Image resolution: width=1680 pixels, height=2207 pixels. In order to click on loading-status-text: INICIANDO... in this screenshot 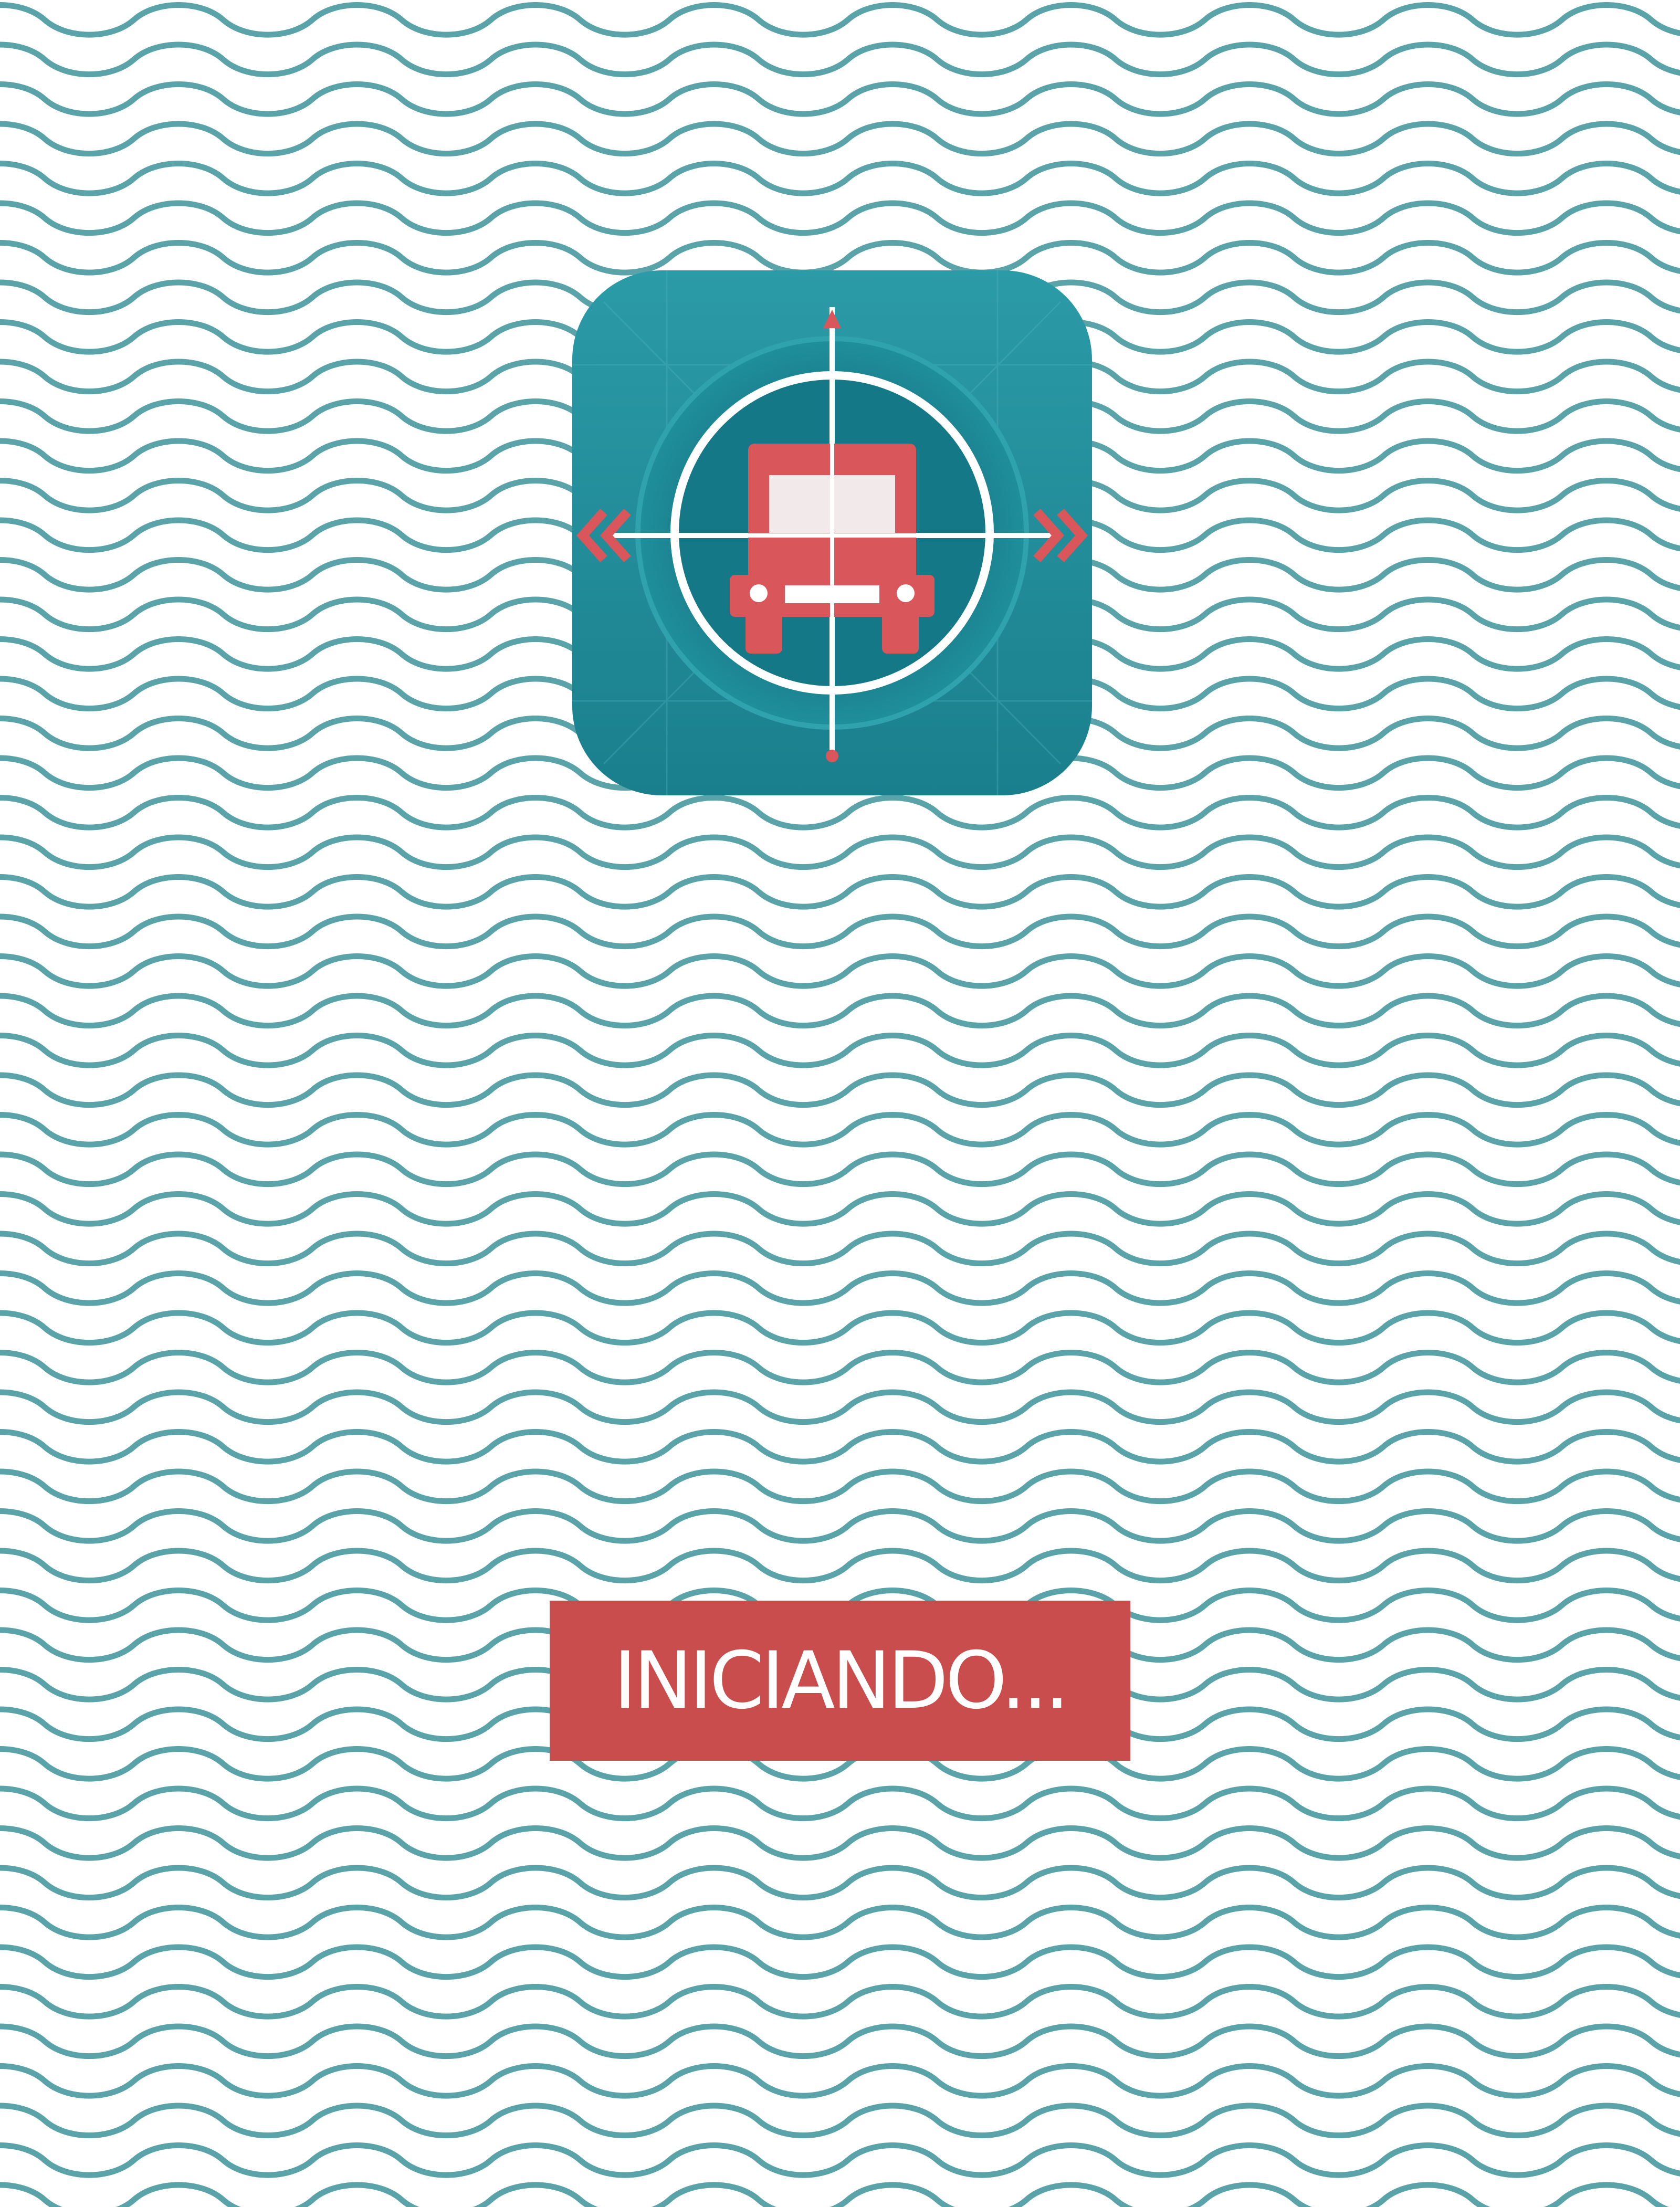, I will do `click(841, 1681)`.